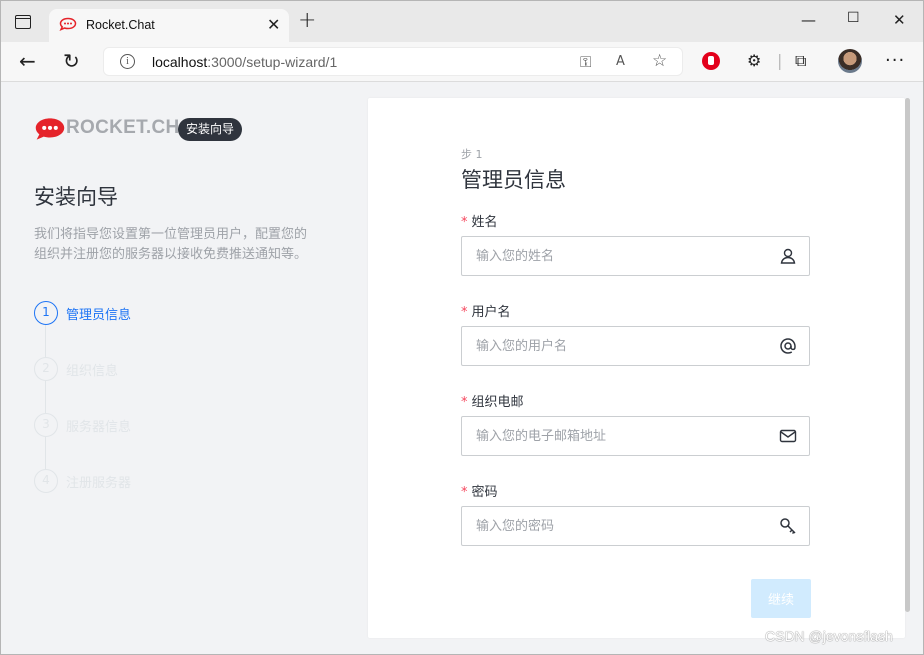  Describe the element at coordinates (620, 61) in the screenshot. I see `read-aloud-icon: A` at that location.